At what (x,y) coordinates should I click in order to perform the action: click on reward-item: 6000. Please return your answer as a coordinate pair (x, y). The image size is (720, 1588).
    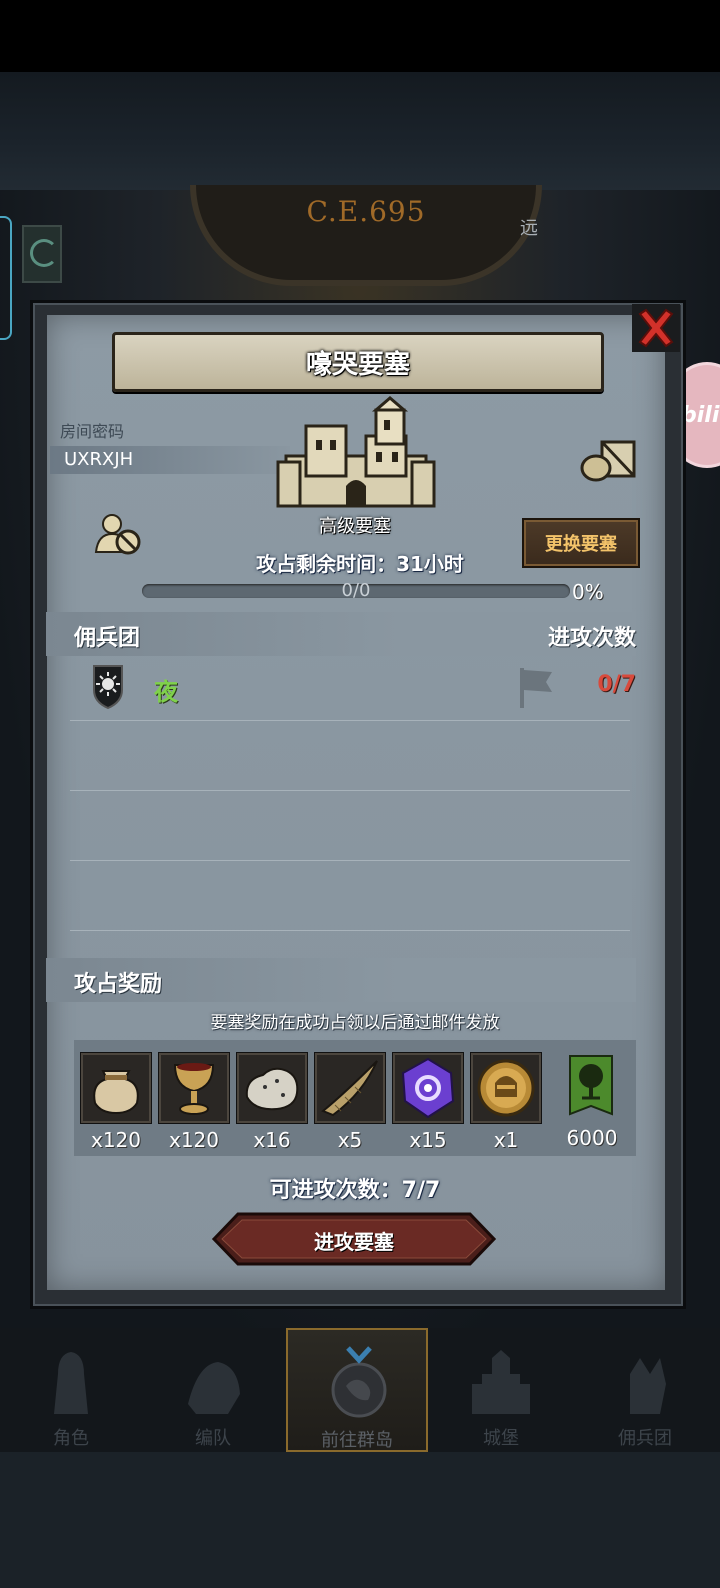
    Looking at the image, I should click on (592, 1101).